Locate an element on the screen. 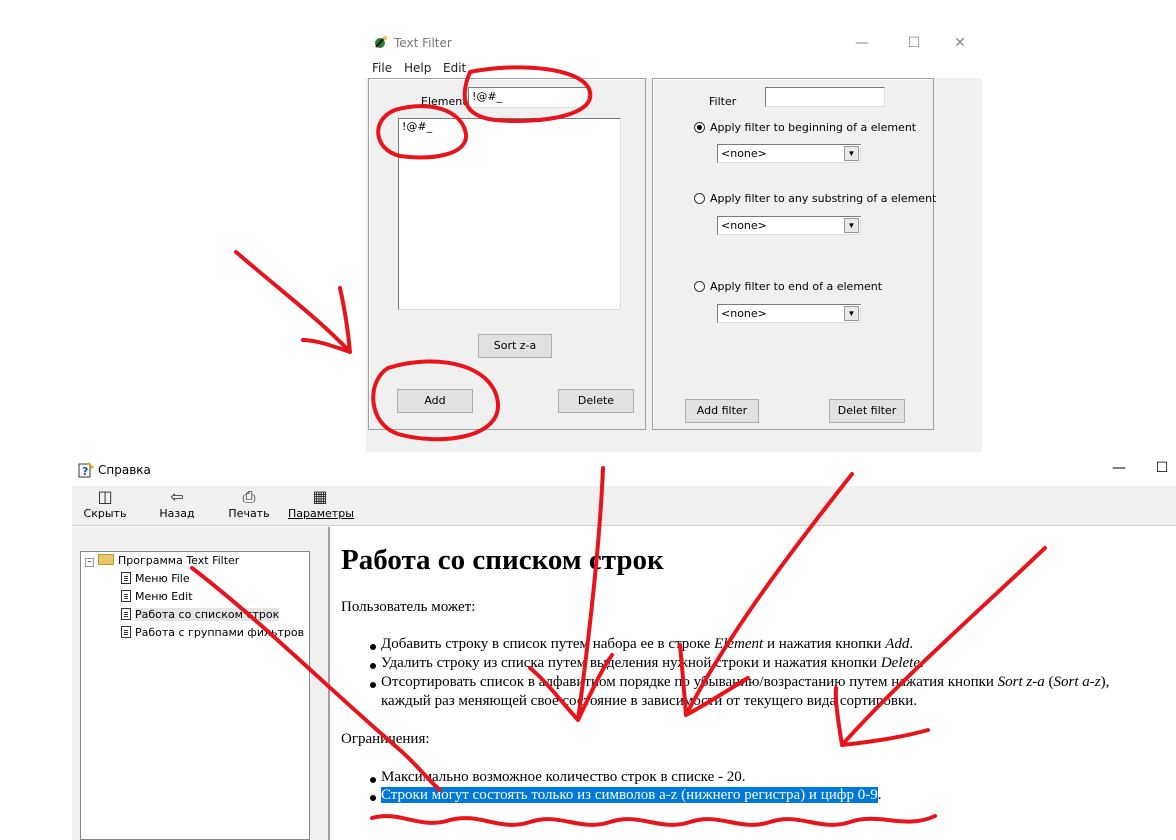  combo-substring-value: <none> is located at coordinates (744, 225).